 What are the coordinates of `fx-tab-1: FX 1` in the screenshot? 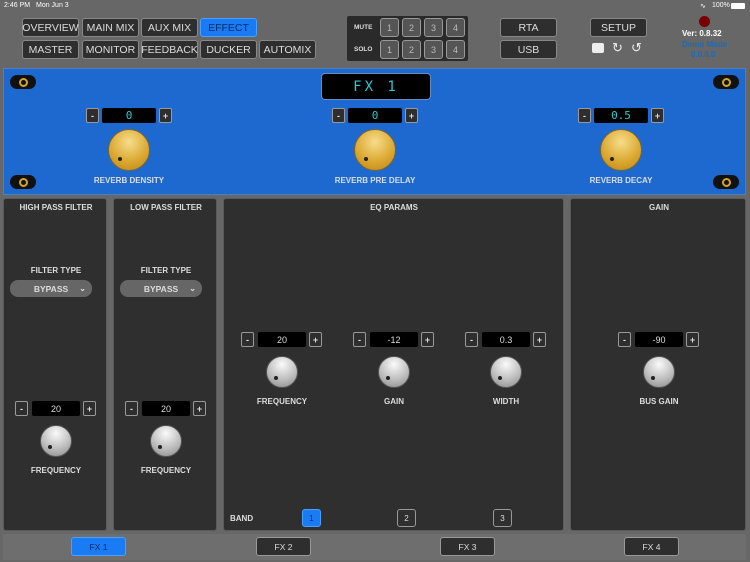 It's located at (98, 546).